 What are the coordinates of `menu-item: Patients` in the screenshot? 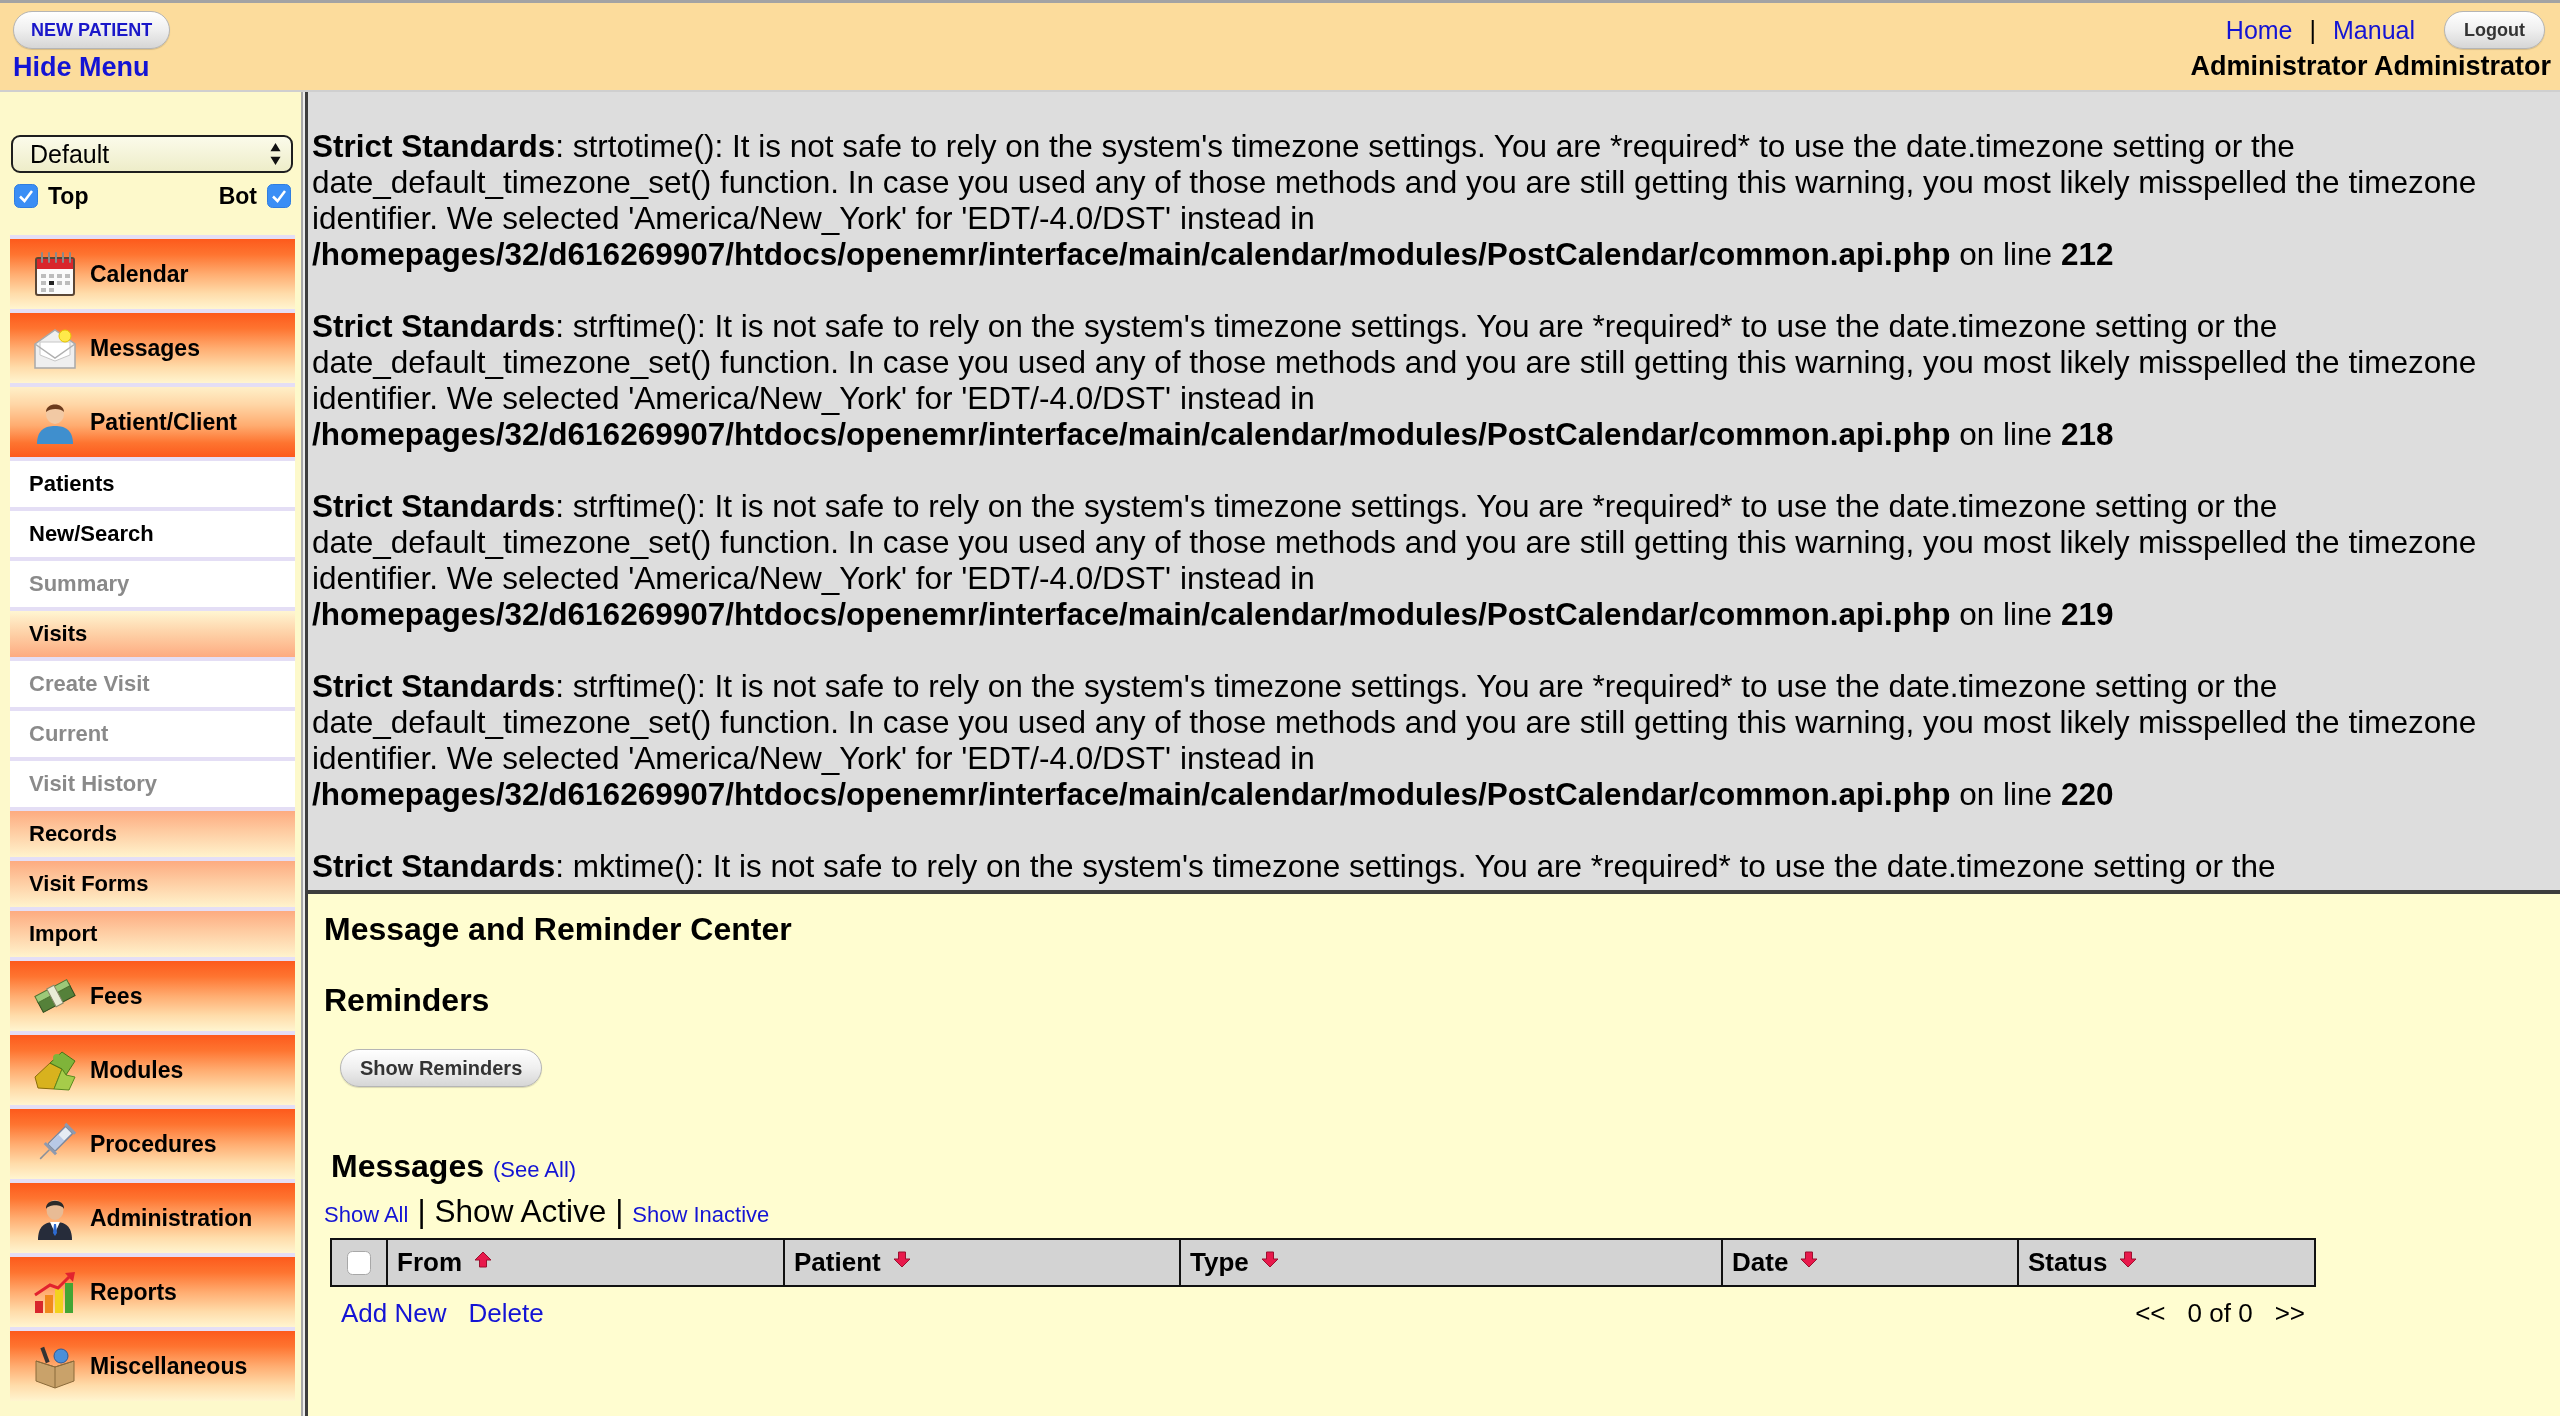 It's located at (152, 482).